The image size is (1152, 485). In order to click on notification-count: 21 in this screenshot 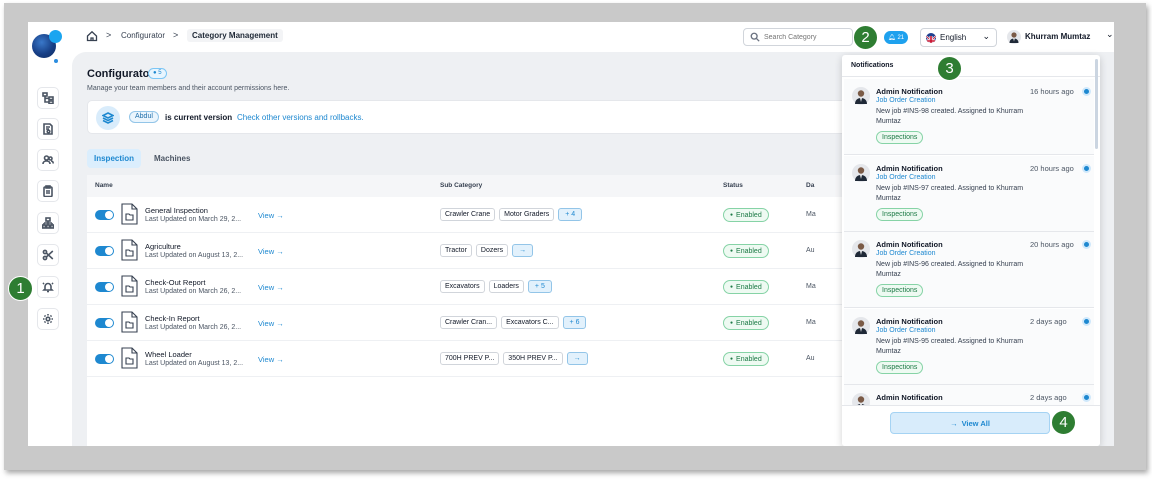, I will do `click(901, 37)`.